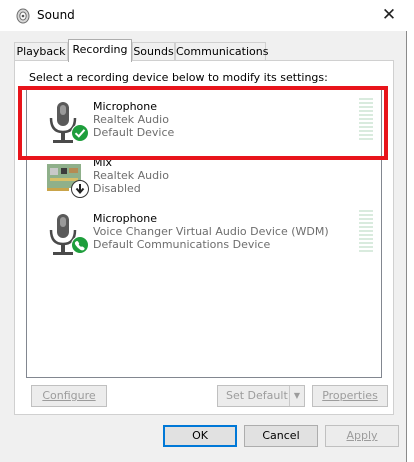 This screenshot has width=414, height=462. I want to click on ok-button: OK, so click(200, 436).